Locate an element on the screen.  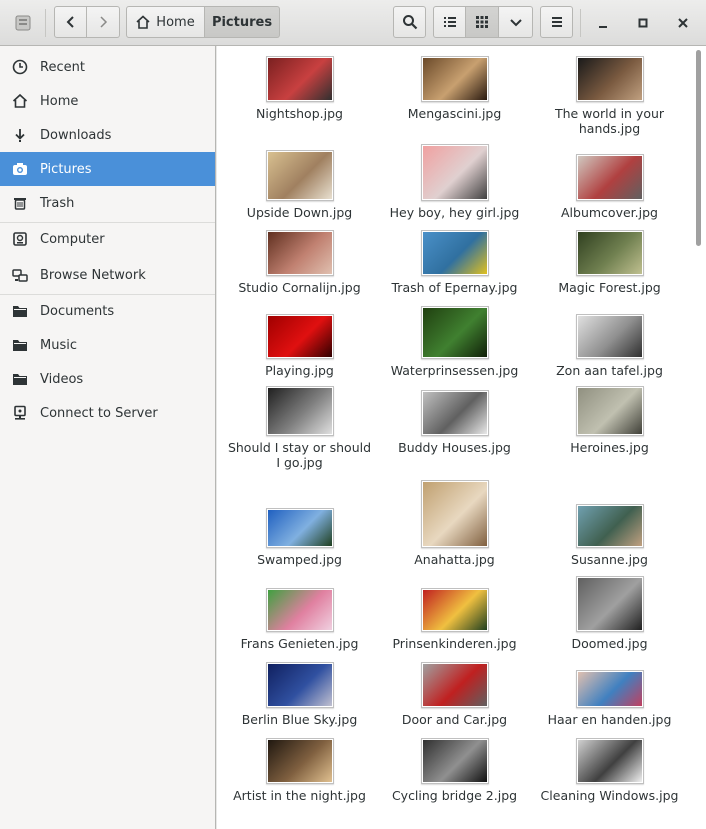
close-button is located at coordinates (683, 23).